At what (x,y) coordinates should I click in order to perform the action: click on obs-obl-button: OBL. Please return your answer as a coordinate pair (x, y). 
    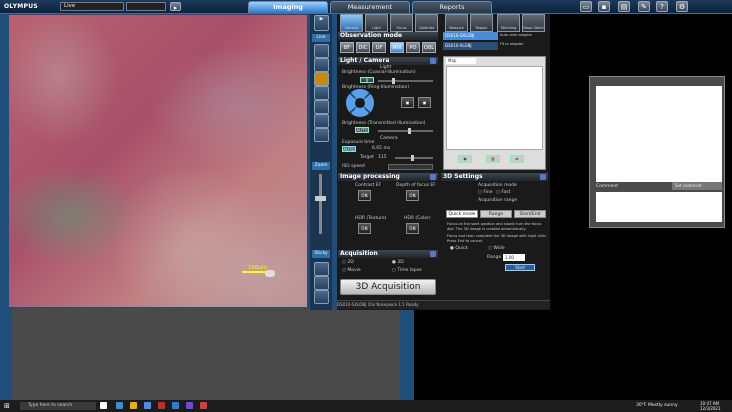
    Looking at the image, I should click on (429, 47).